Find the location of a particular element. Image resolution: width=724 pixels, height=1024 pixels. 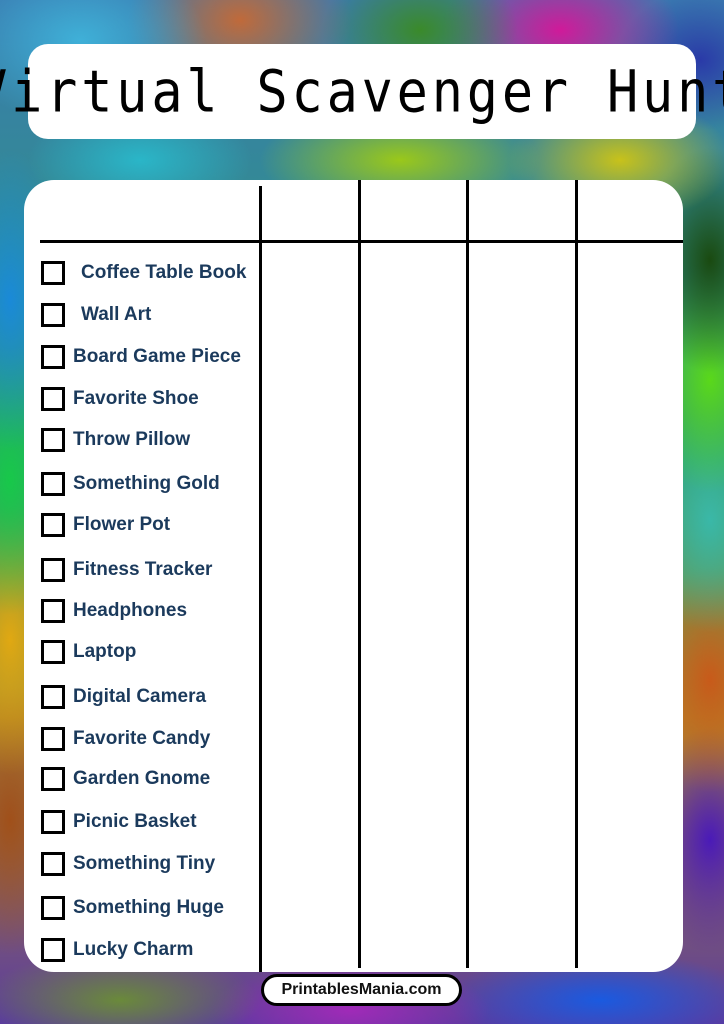

item-label: Something Tiny is located at coordinates (144, 863).